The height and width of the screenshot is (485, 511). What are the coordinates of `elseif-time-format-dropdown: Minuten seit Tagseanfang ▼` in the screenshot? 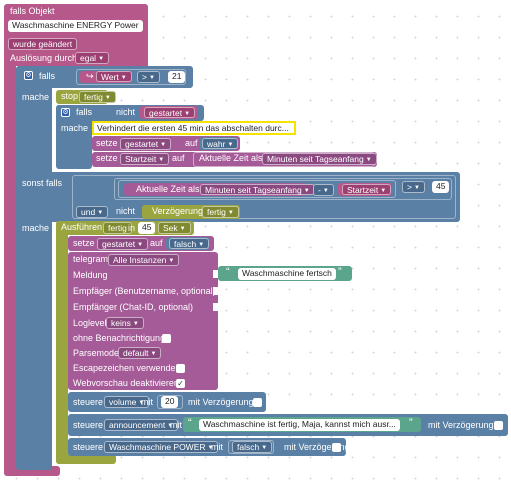 It's located at (257, 189).